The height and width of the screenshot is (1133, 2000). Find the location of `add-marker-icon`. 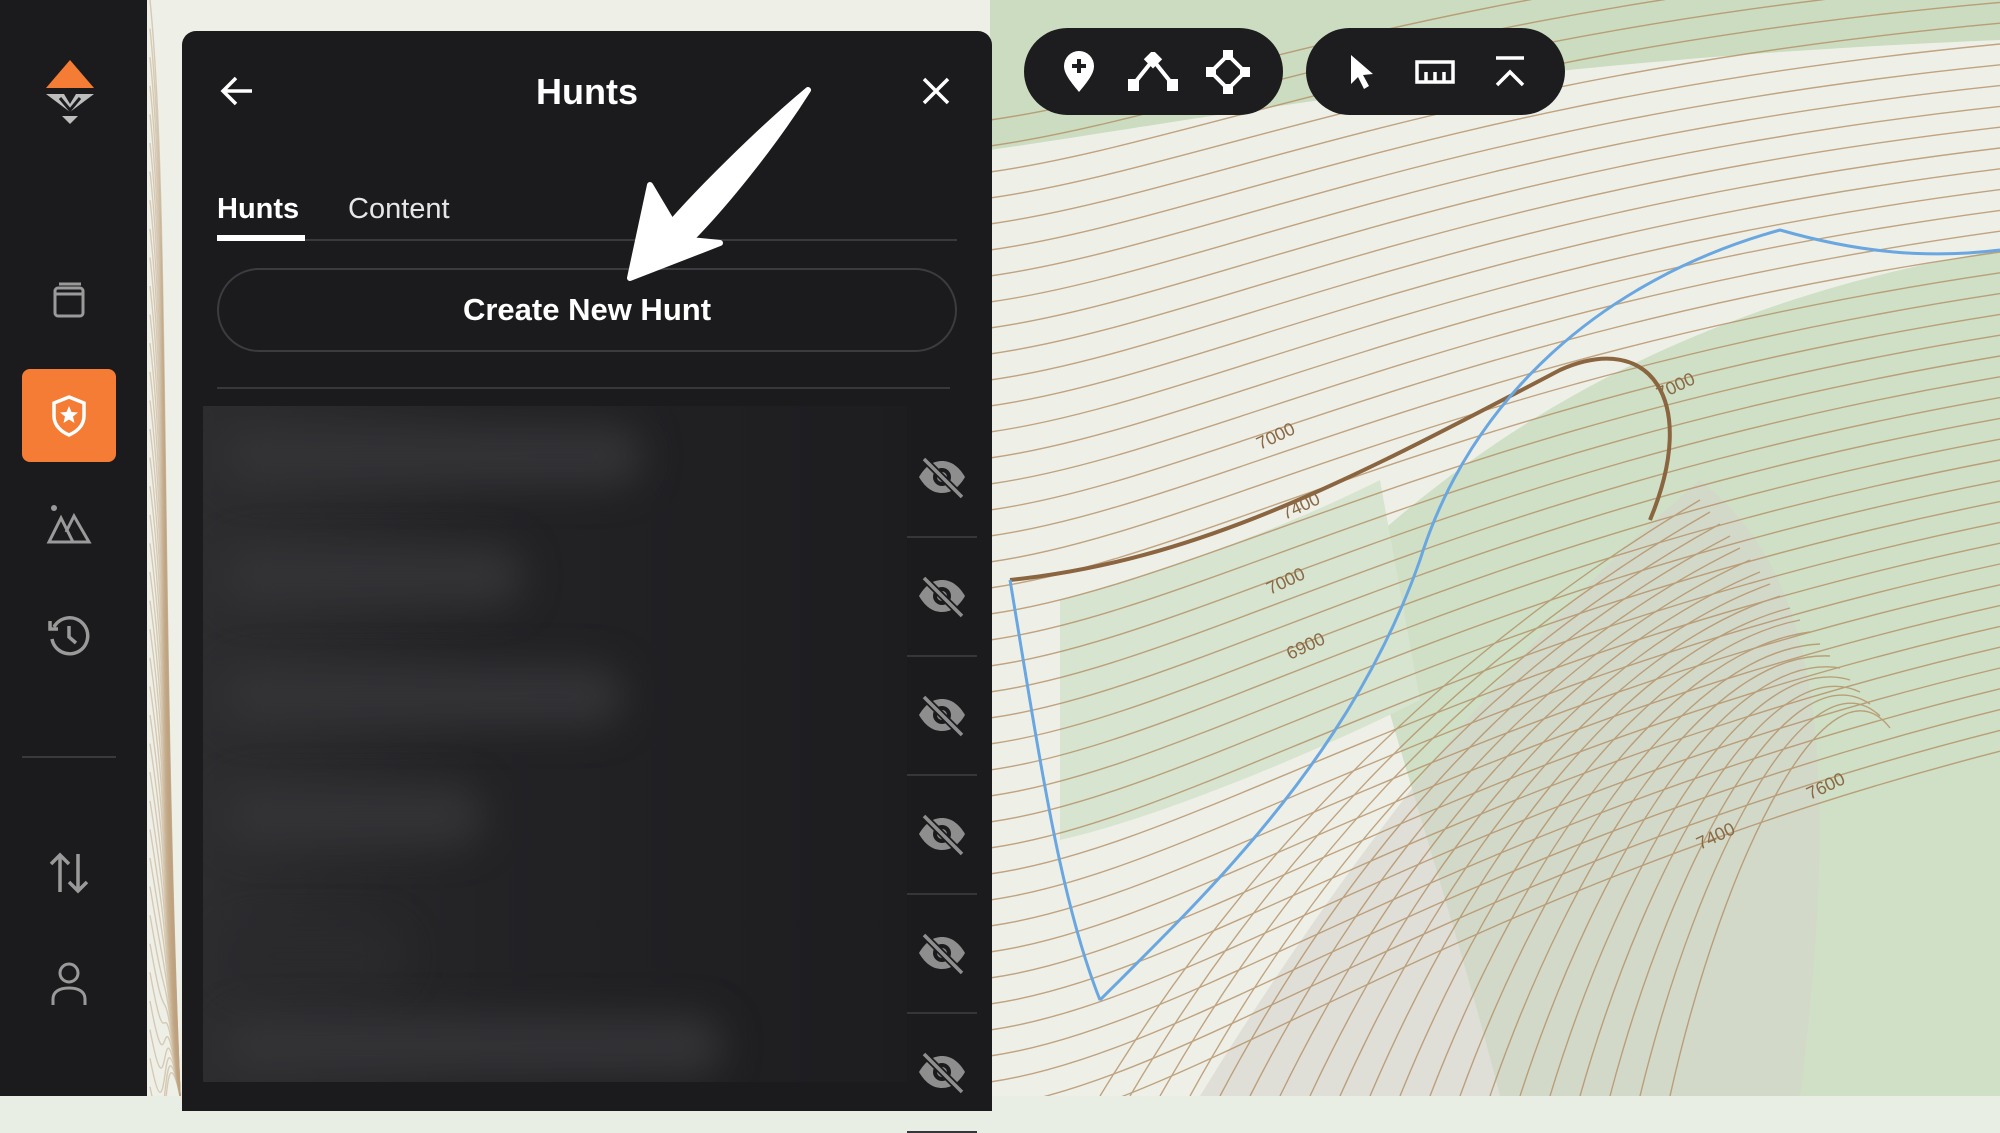

add-marker-icon is located at coordinates (1079, 71).